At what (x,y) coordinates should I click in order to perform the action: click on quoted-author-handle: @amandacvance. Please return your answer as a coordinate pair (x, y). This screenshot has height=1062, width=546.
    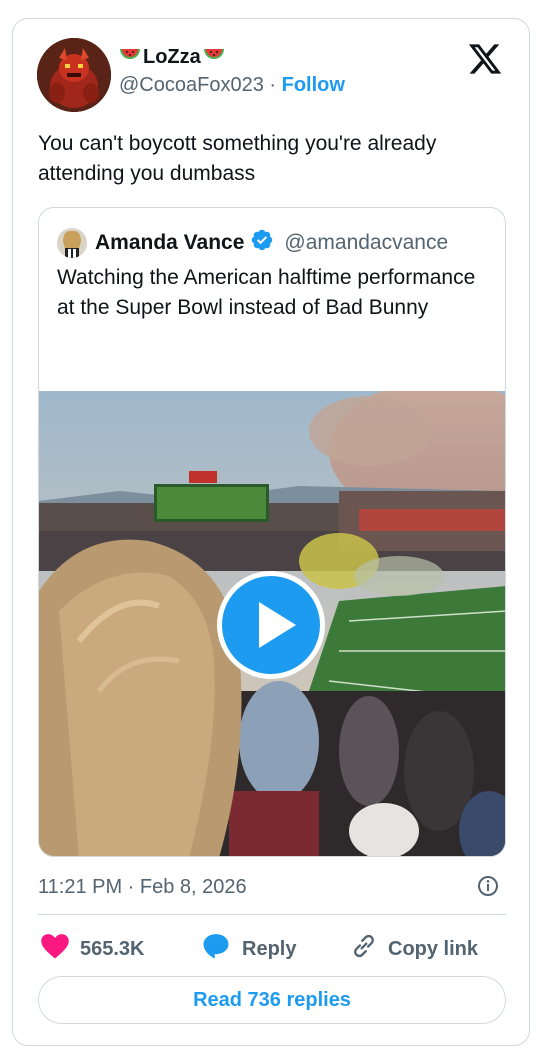
    Looking at the image, I should click on (366, 243).